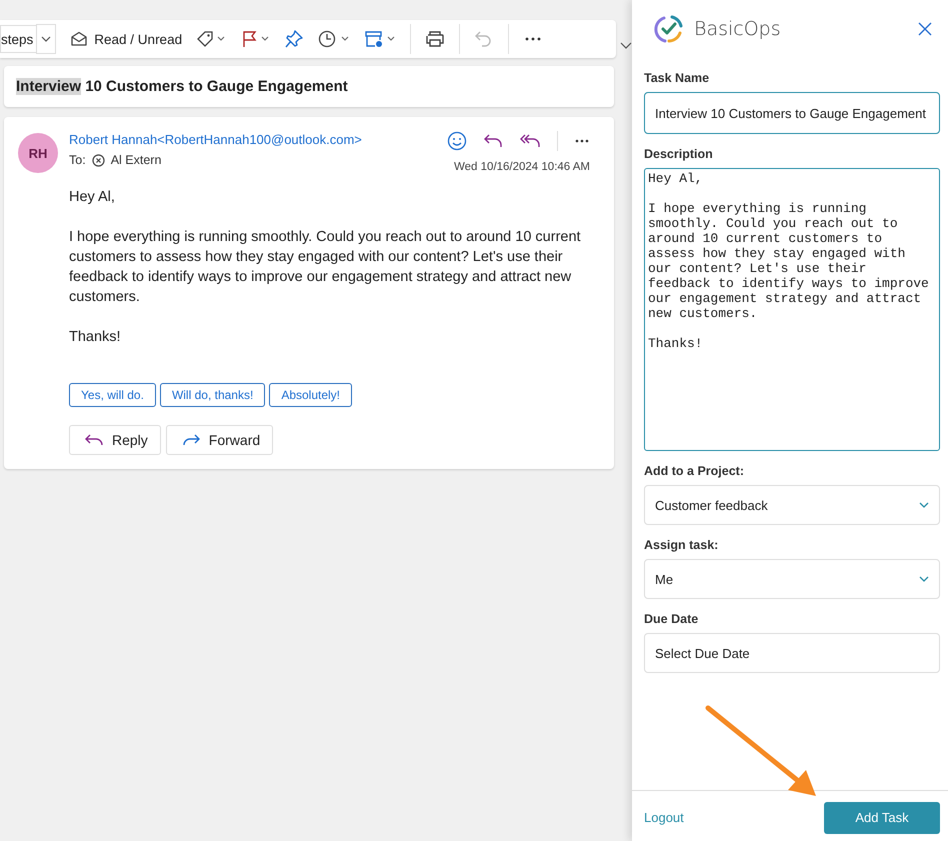 The height and width of the screenshot is (841, 948). What do you see at coordinates (792, 579) in the screenshot?
I see `select-field: Me` at bounding box center [792, 579].